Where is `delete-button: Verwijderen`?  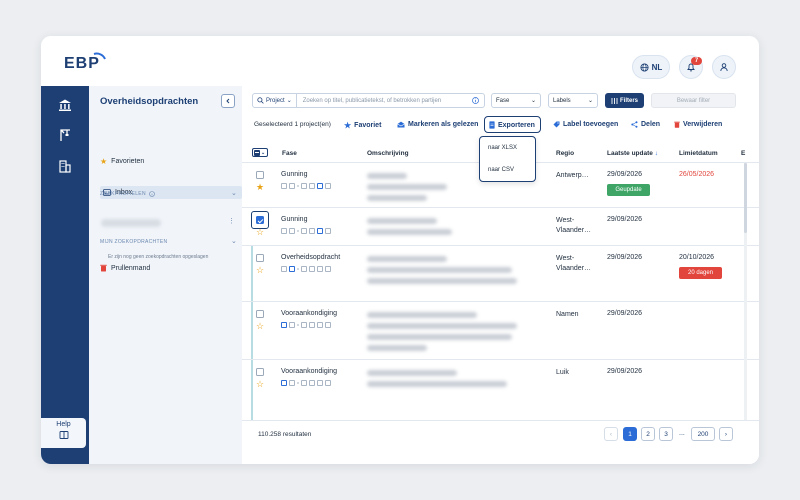 delete-button: Verwijderen is located at coordinates (698, 124).